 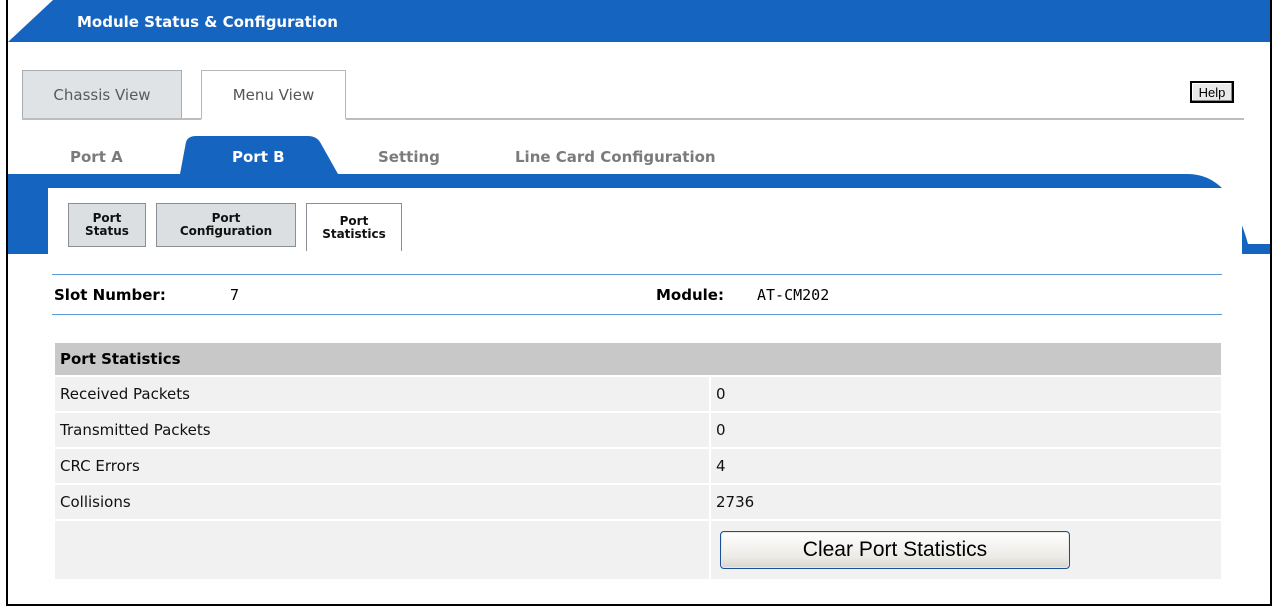 I want to click on page-title: Module Status & Configuration, so click(x=207, y=22).